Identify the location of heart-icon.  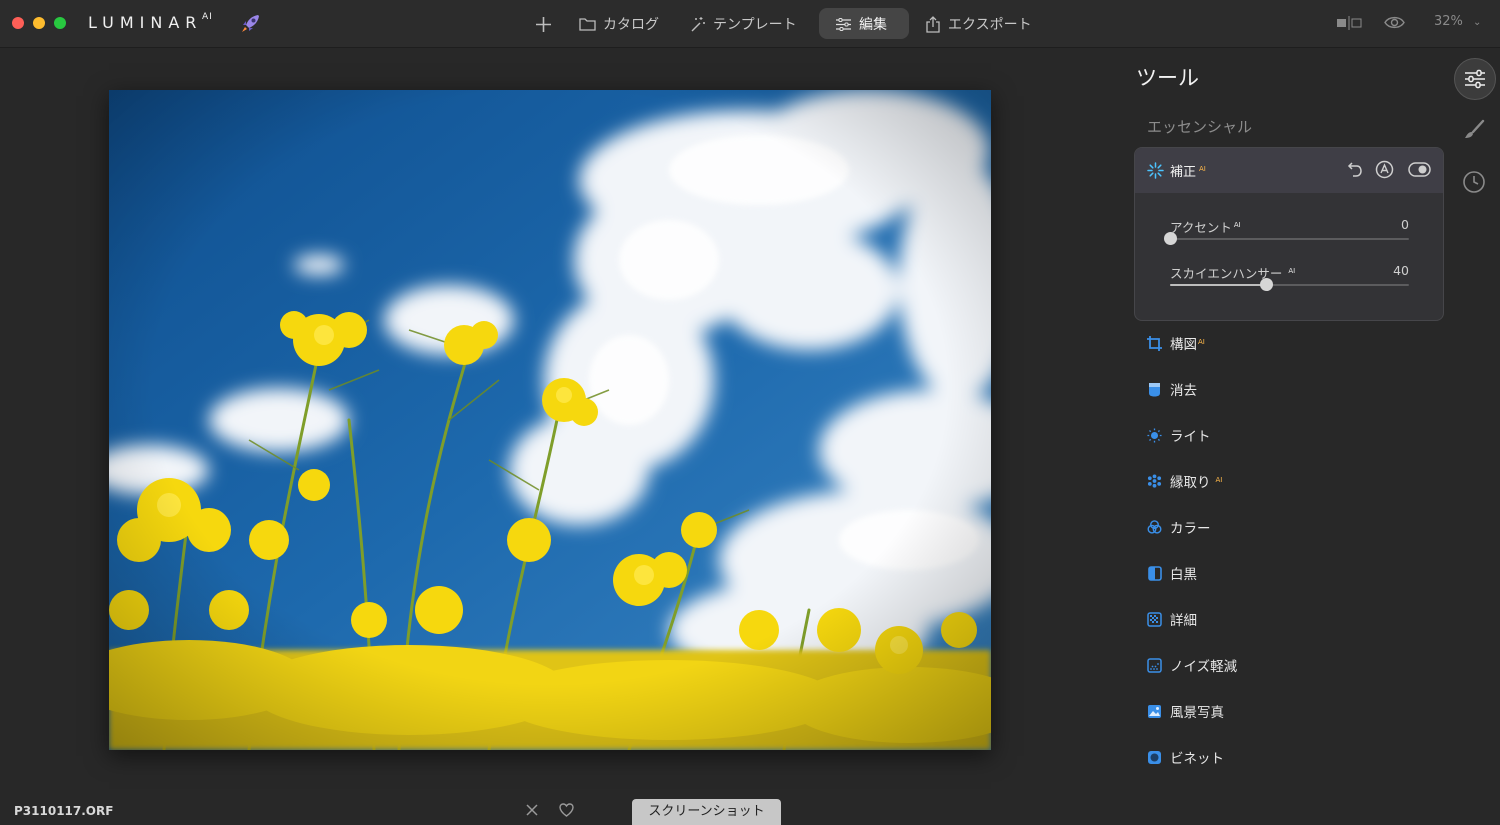
(566, 811).